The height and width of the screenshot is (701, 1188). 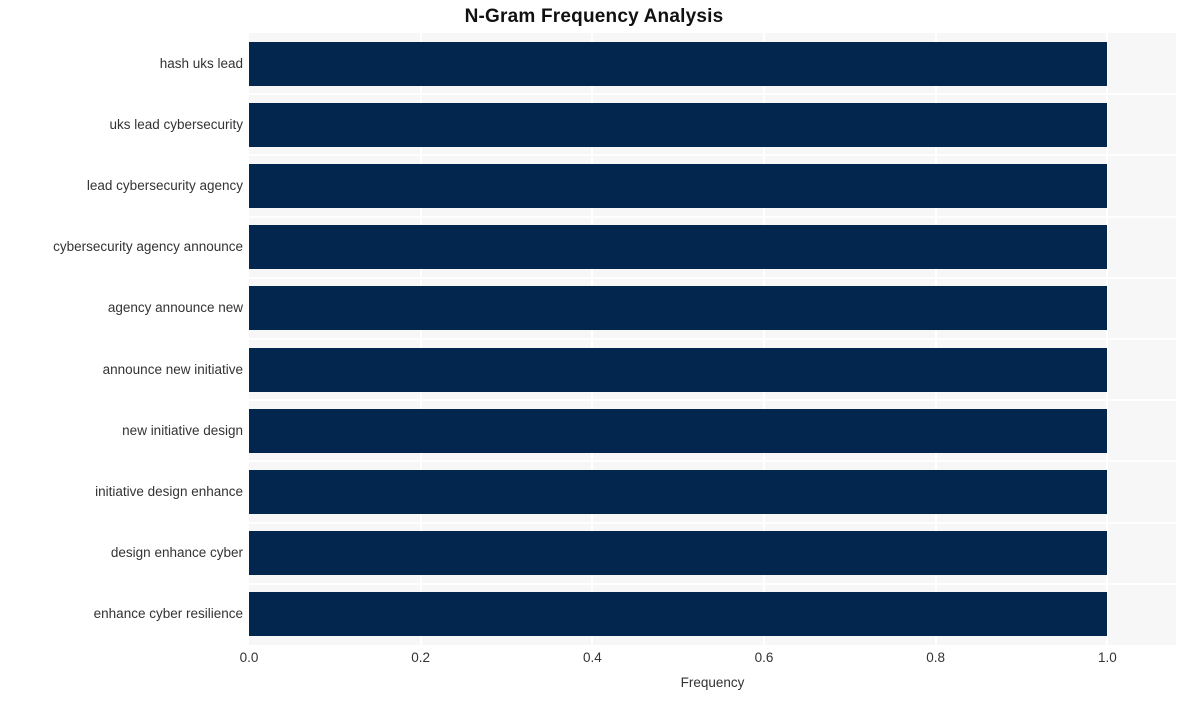 What do you see at coordinates (249, 657) in the screenshot?
I see `x-axis-tick-label: 0.0` at bounding box center [249, 657].